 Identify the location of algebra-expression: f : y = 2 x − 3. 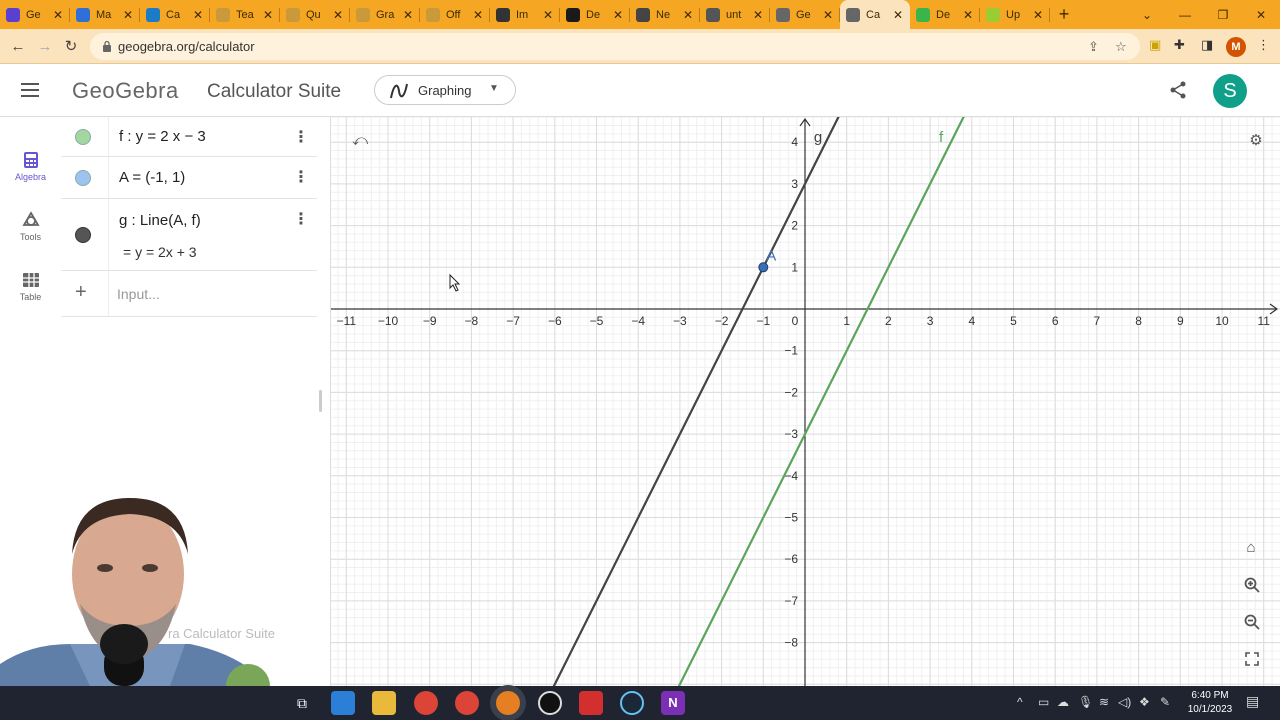
(162, 136).